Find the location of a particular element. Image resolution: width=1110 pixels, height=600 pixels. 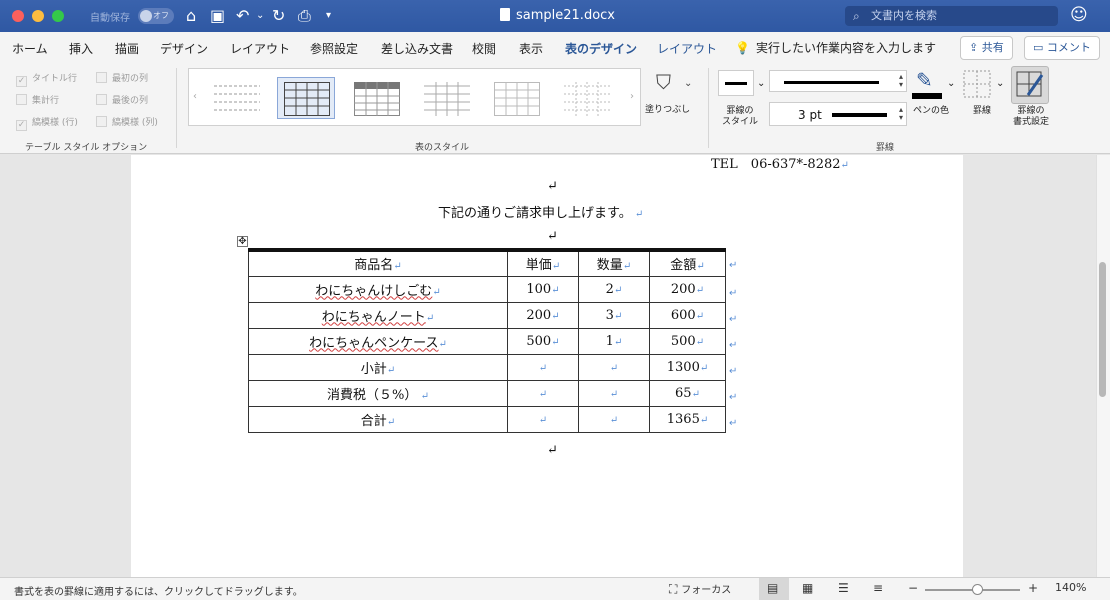

tab-mailings: 差し込み文書 is located at coordinates (417, 48).